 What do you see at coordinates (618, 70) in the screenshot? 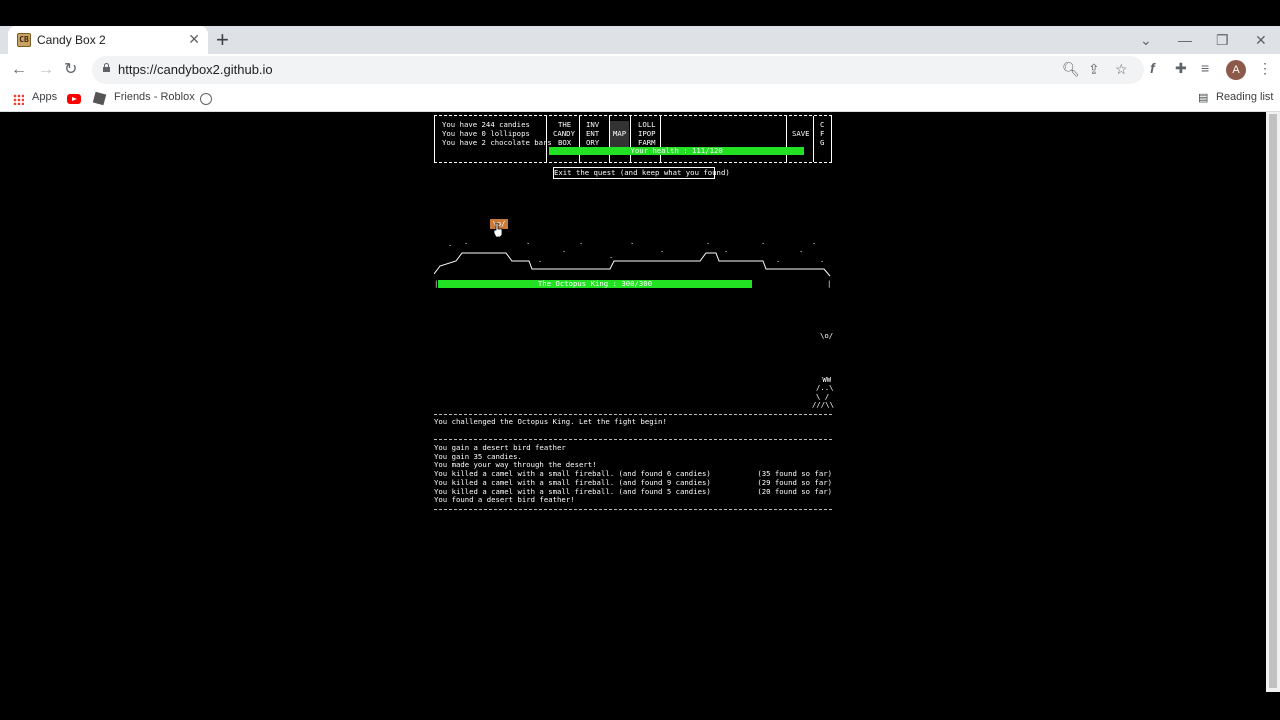
I see `address-bar: https://candybox2.github.io 🔍︎ ⇪ ☆` at bounding box center [618, 70].